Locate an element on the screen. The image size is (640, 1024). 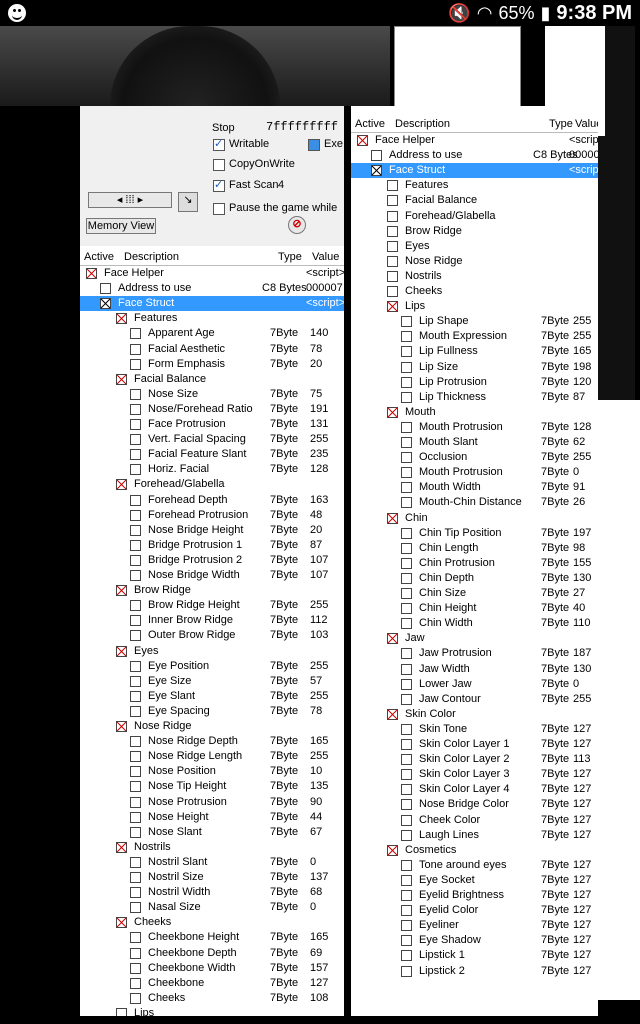
row-value: 108 is located at coordinates (319, 998).